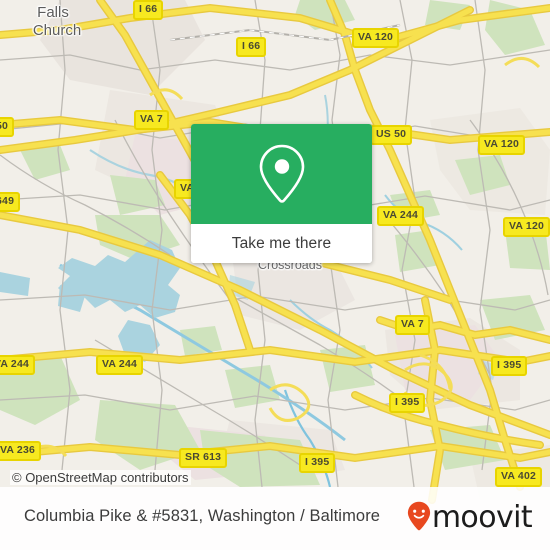 The image size is (550, 550). What do you see at coordinates (412, 325) in the screenshot?
I see `road-shield-va7-lower: VA 7` at bounding box center [412, 325].